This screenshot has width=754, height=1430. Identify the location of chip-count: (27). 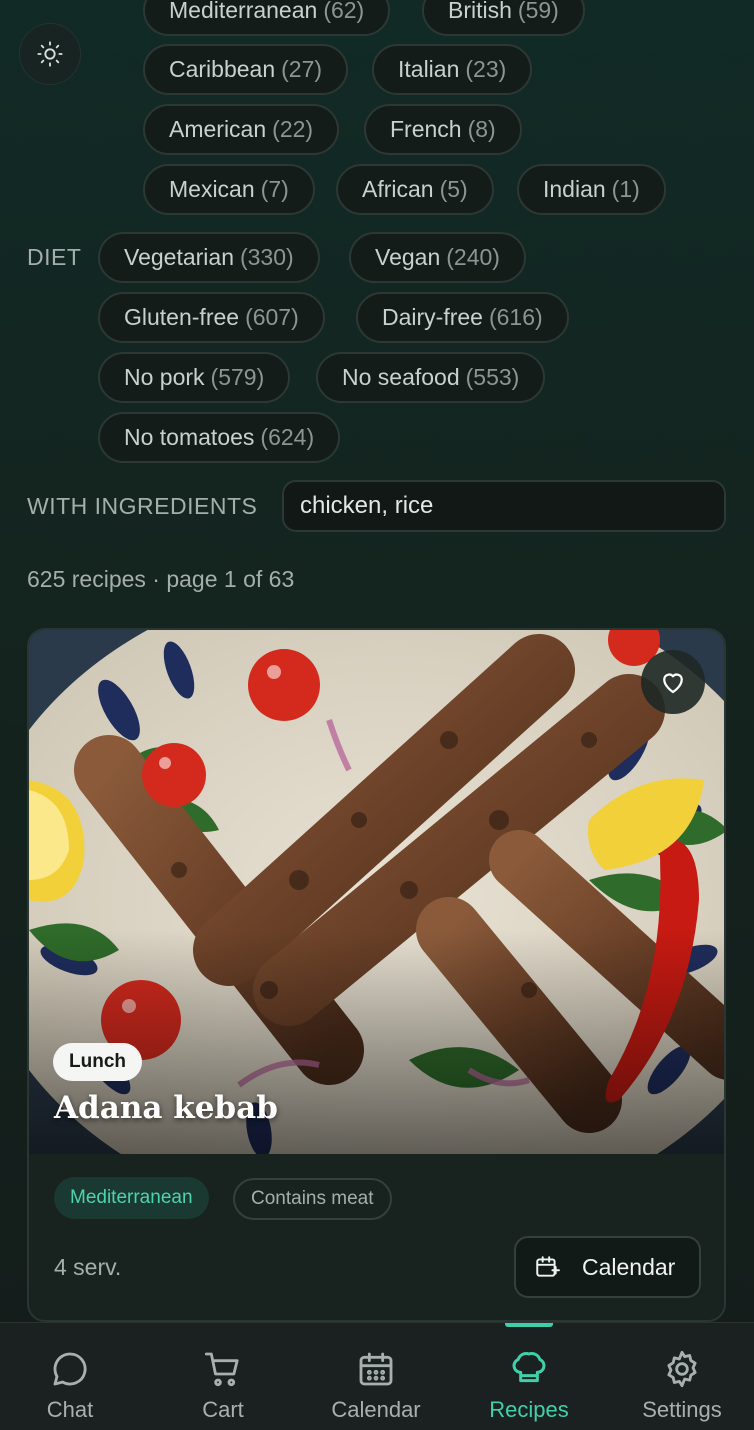
(302, 69).